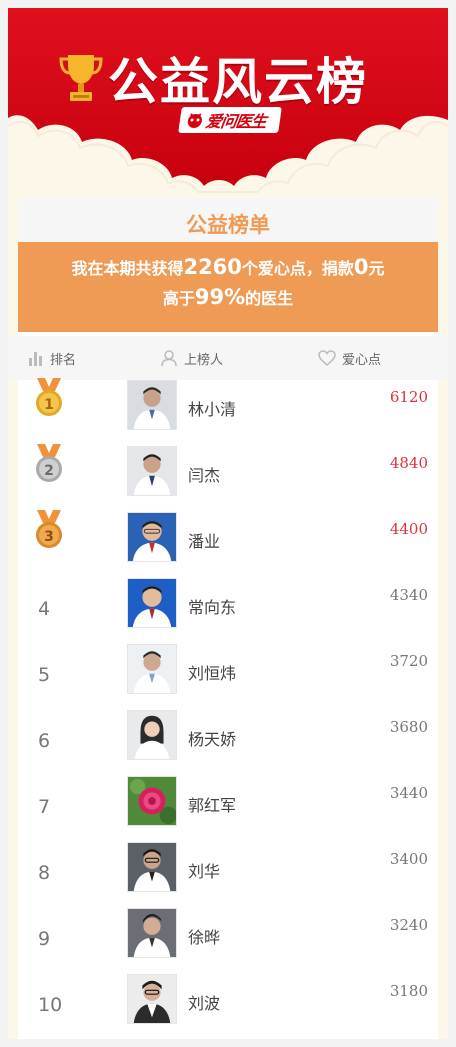  Describe the element at coordinates (204, 475) in the screenshot. I see `doctor-name: 闫杰` at that location.